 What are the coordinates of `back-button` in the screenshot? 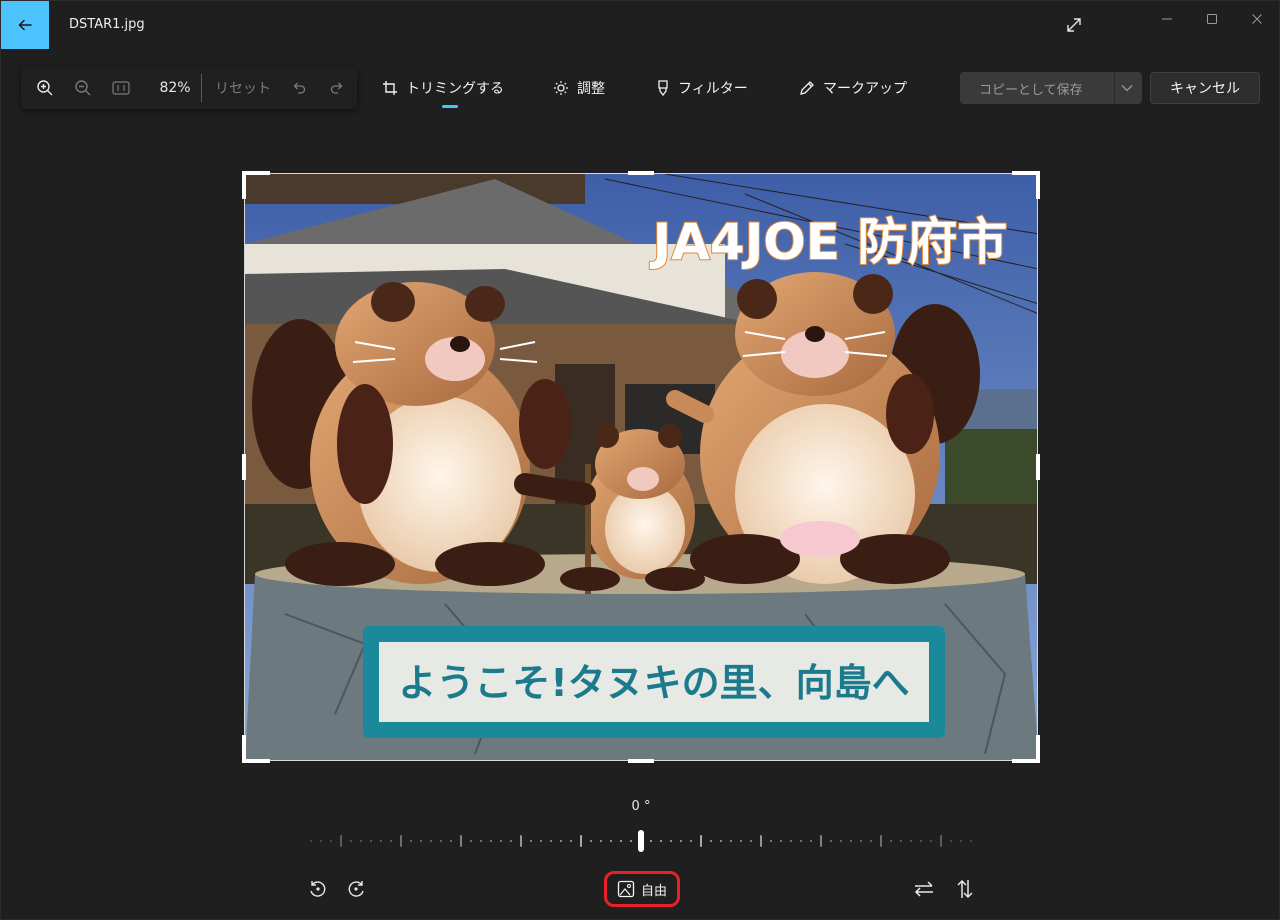 It's located at (25, 25).